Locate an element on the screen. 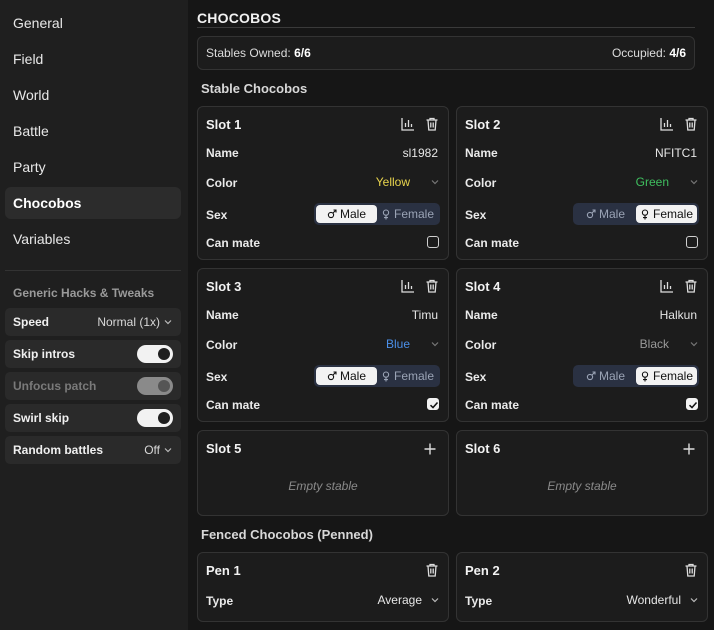 The width and height of the screenshot is (714, 630). pen-actions is located at coordinates (691, 570).